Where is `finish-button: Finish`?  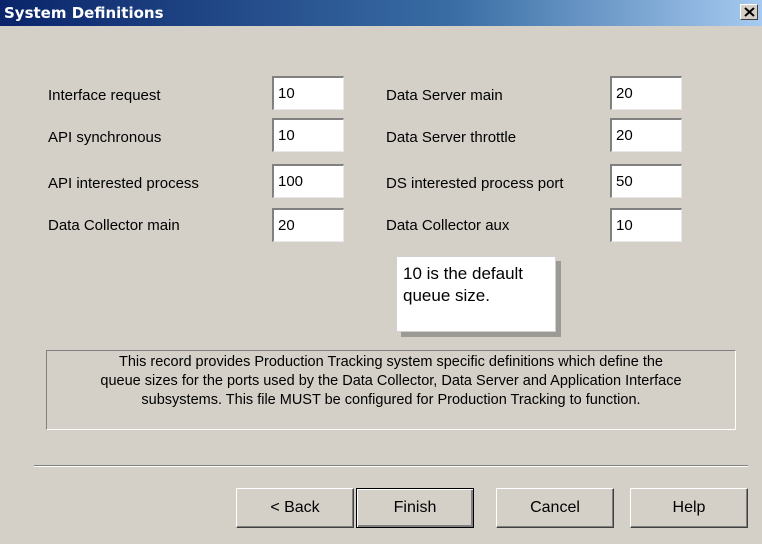
finish-button: Finish is located at coordinates (415, 508).